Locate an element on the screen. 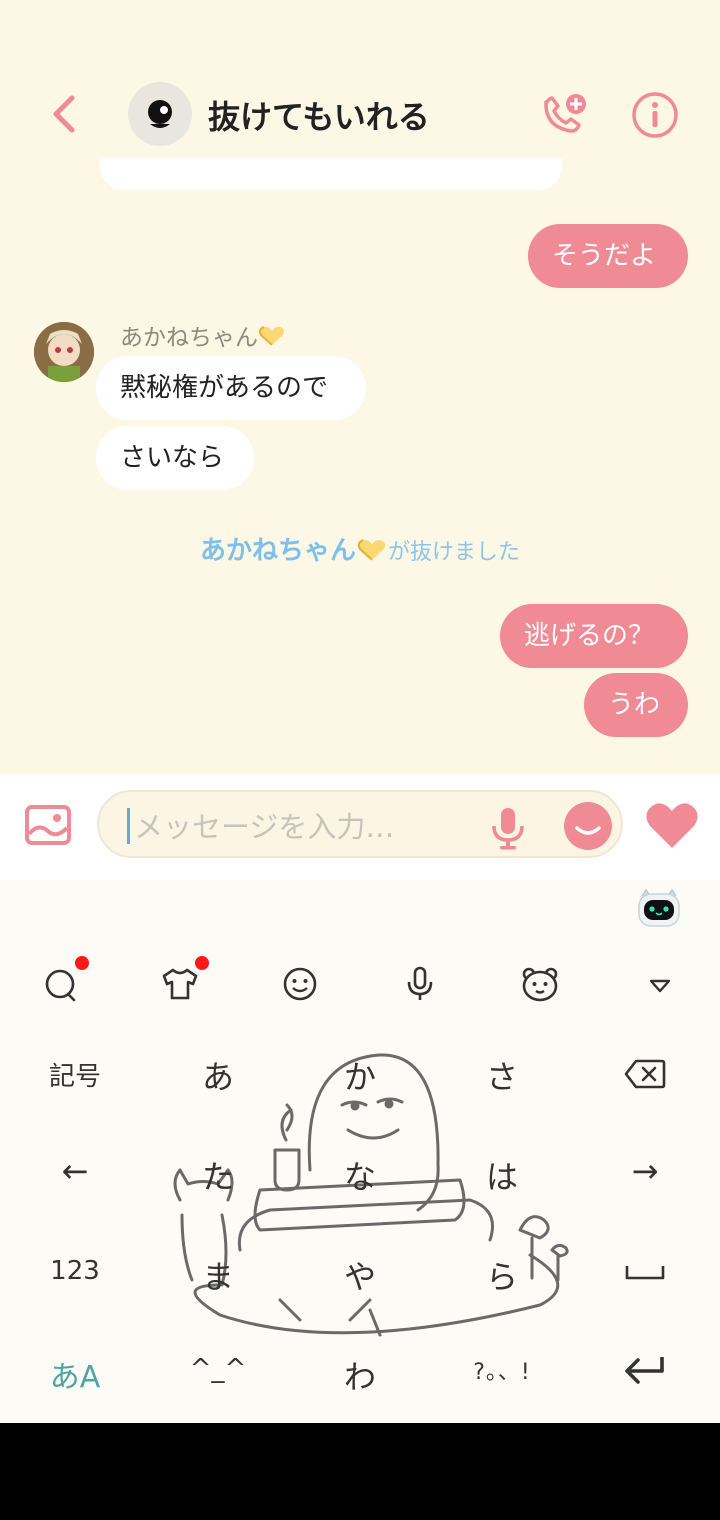 Image resolution: width=720 pixels, height=1520 pixels. key-input-mode: あA is located at coordinates (75, 1374).